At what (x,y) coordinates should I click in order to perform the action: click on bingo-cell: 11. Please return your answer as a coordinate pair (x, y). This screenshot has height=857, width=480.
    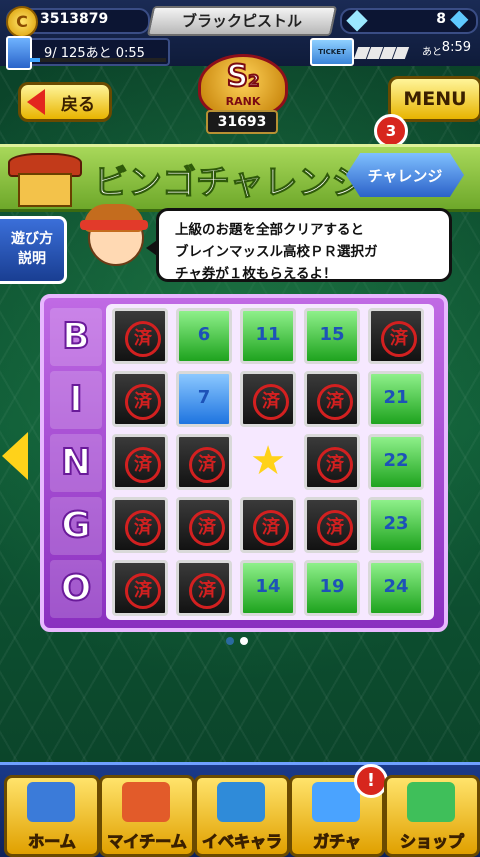
    Looking at the image, I should click on (268, 336).